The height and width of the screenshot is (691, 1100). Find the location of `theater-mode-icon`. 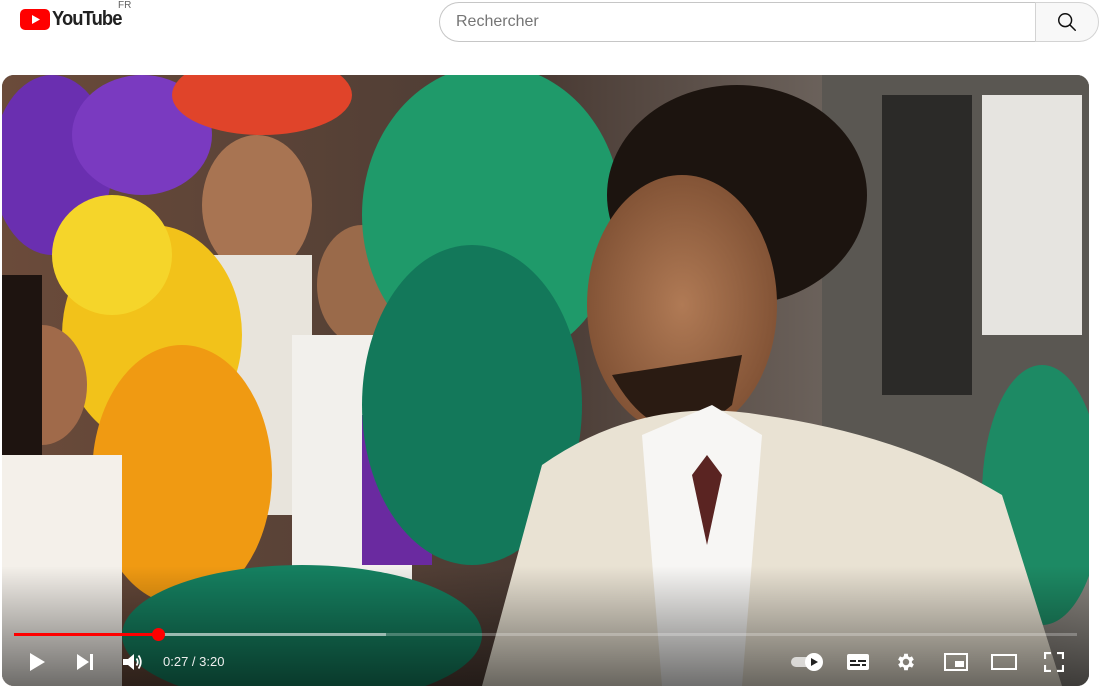

theater-mode-icon is located at coordinates (1004, 662).